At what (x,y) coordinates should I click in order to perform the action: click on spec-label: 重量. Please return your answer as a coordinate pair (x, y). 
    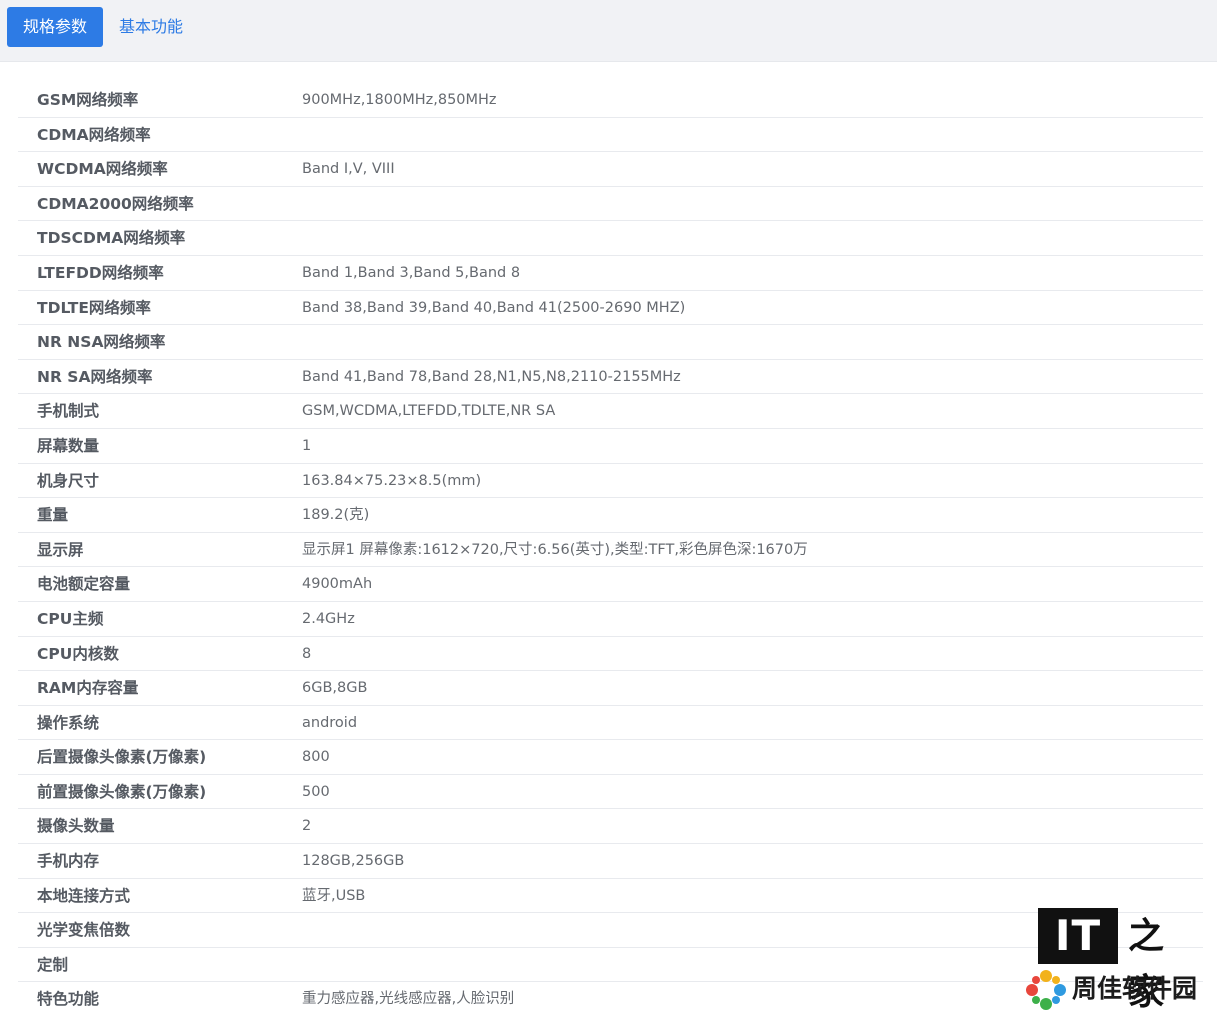
    Looking at the image, I should click on (53, 515).